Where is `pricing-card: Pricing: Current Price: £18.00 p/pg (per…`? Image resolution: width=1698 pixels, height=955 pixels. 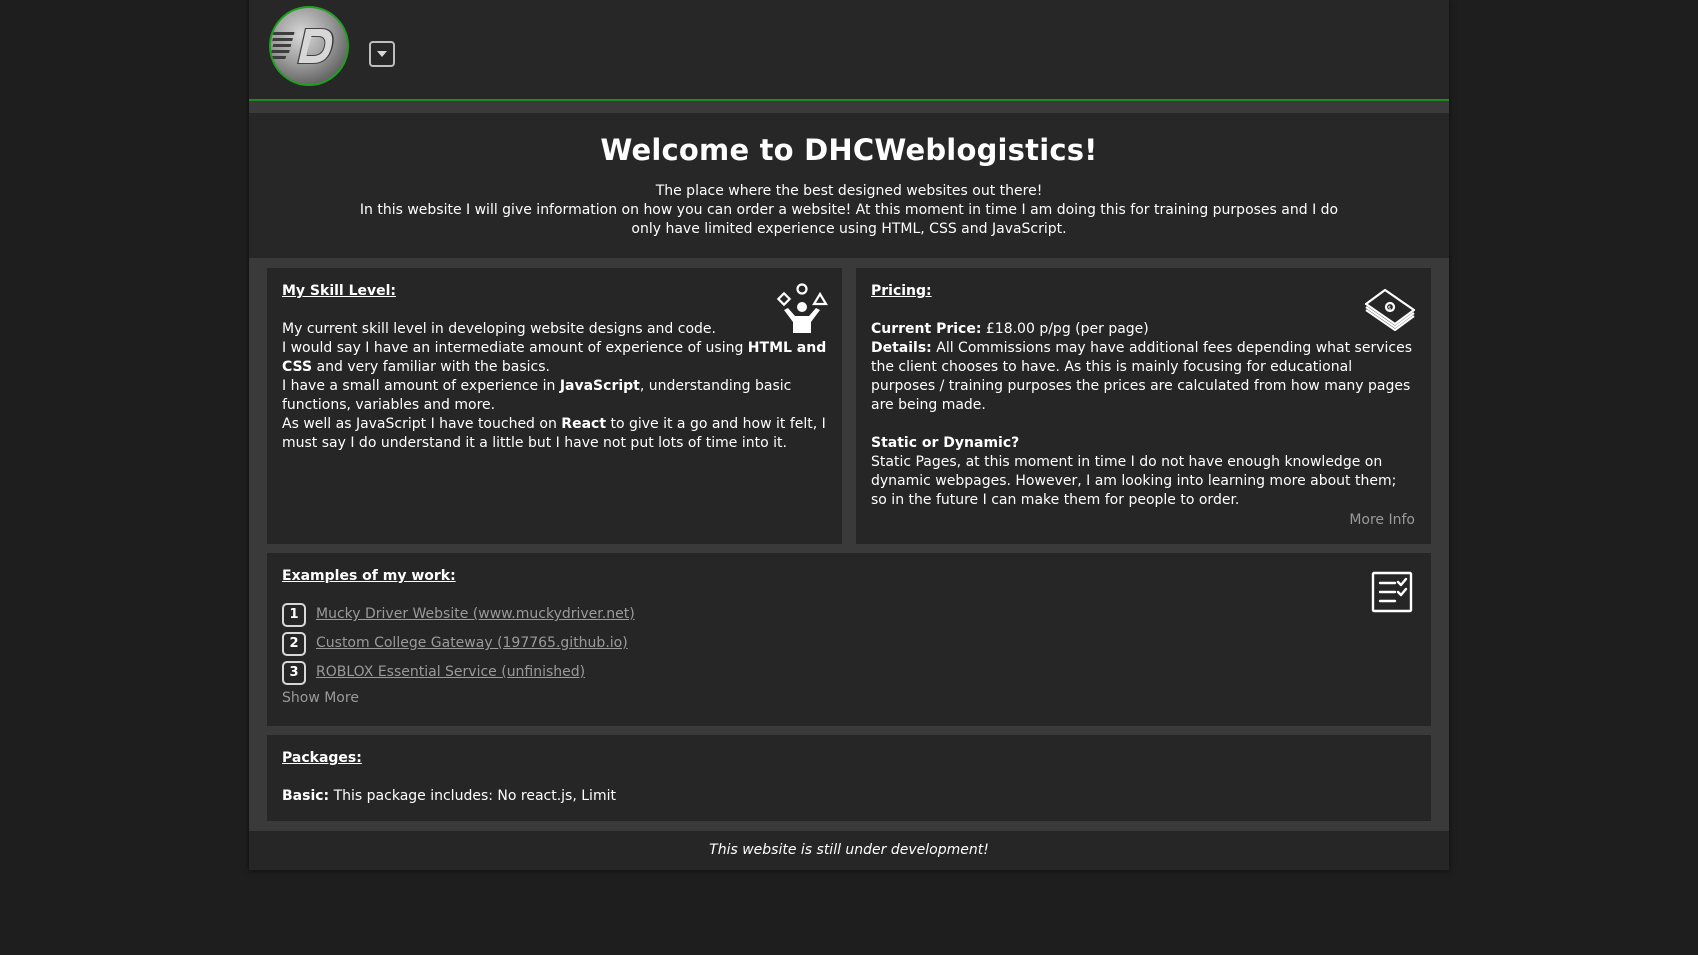 pricing-card: Pricing: Current Price: £18.00 p/pg (per… is located at coordinates (1143, 406).